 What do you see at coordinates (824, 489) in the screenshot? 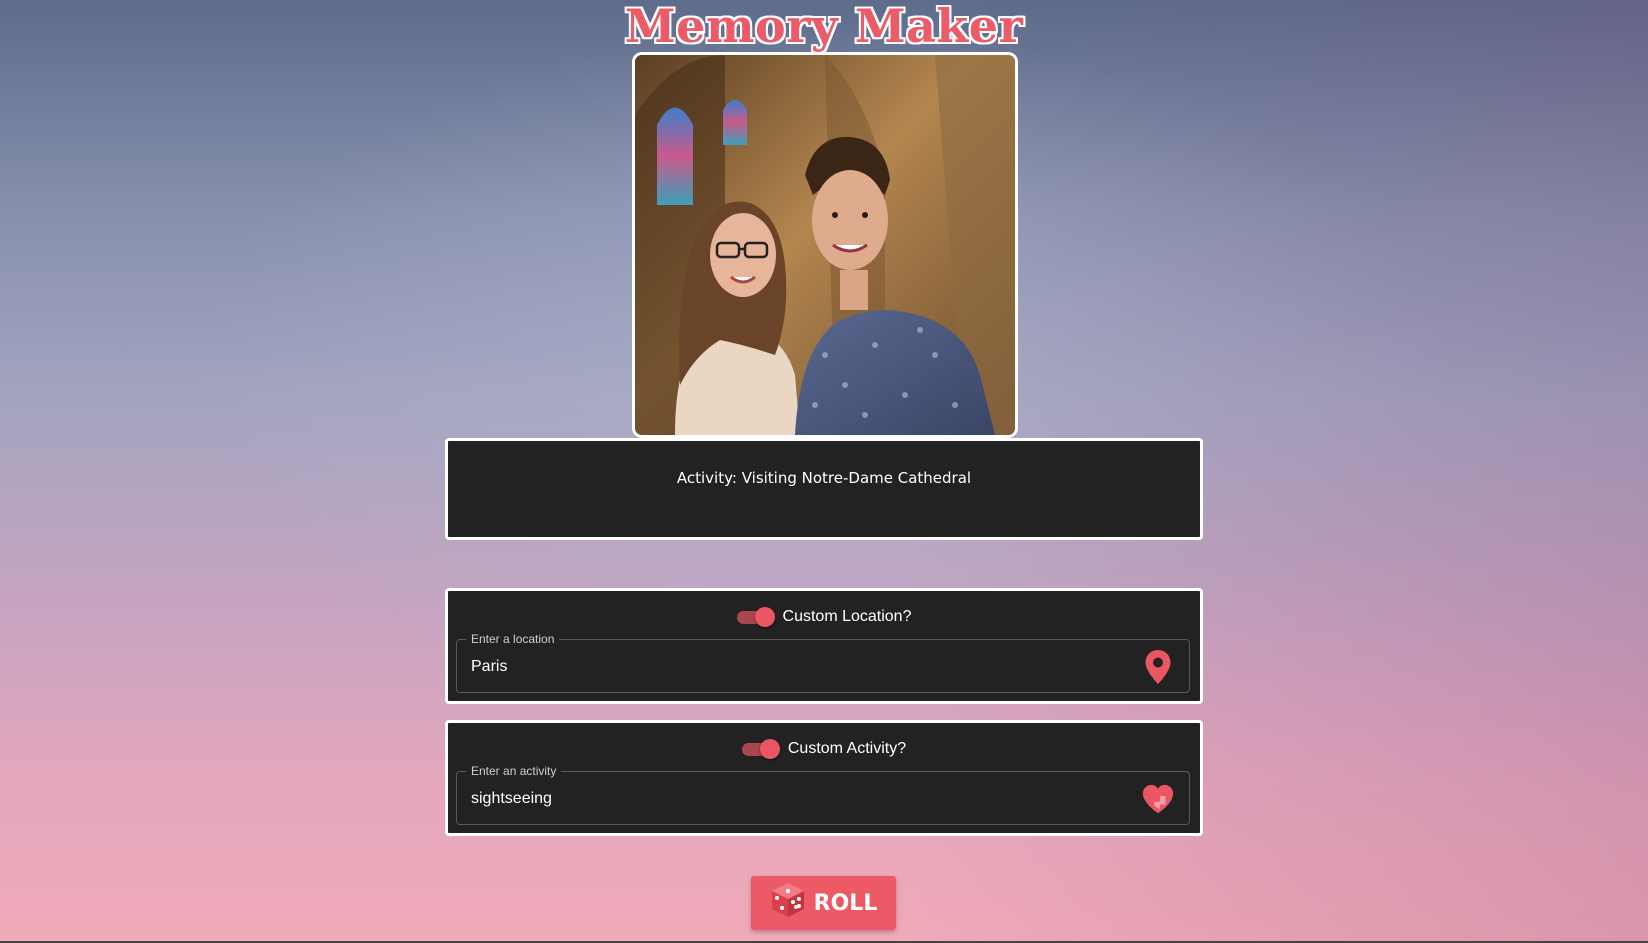
I see `activity-result-panel: Activity: Visiting Notre-Dame Cathedral` at bounding box center [824, 489].